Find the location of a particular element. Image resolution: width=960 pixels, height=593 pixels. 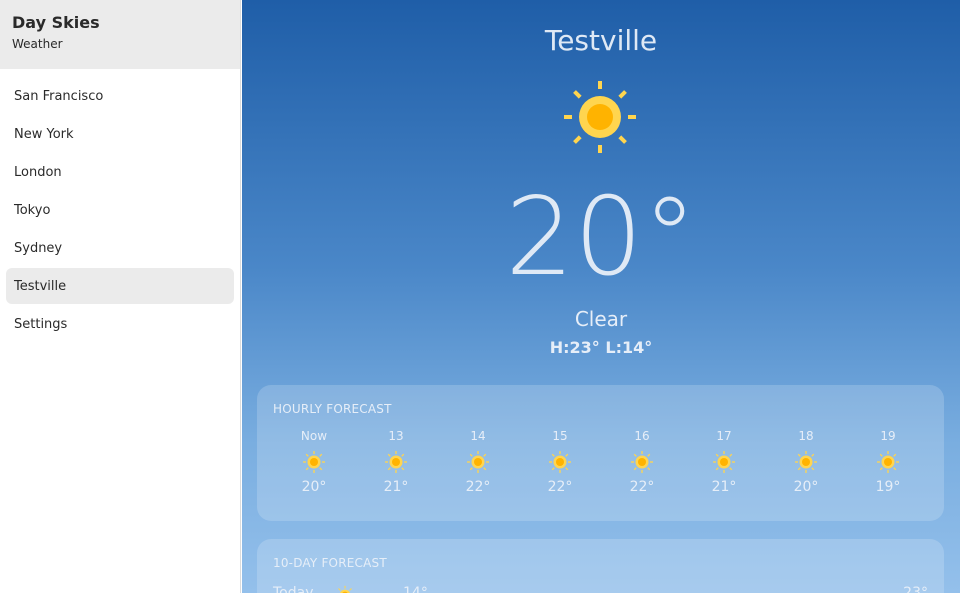

hourly-forecast-item: 19 19° is located at coordinates (888, 462).